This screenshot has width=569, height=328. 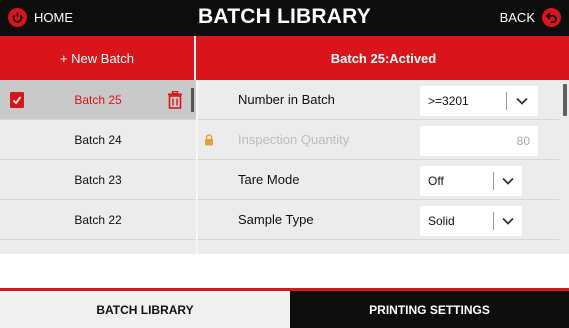 What do you see at coordinates (471, 221) in the screenshot?
I see `sample-type-dropdown: Solid` at bounding box center [471, 221].